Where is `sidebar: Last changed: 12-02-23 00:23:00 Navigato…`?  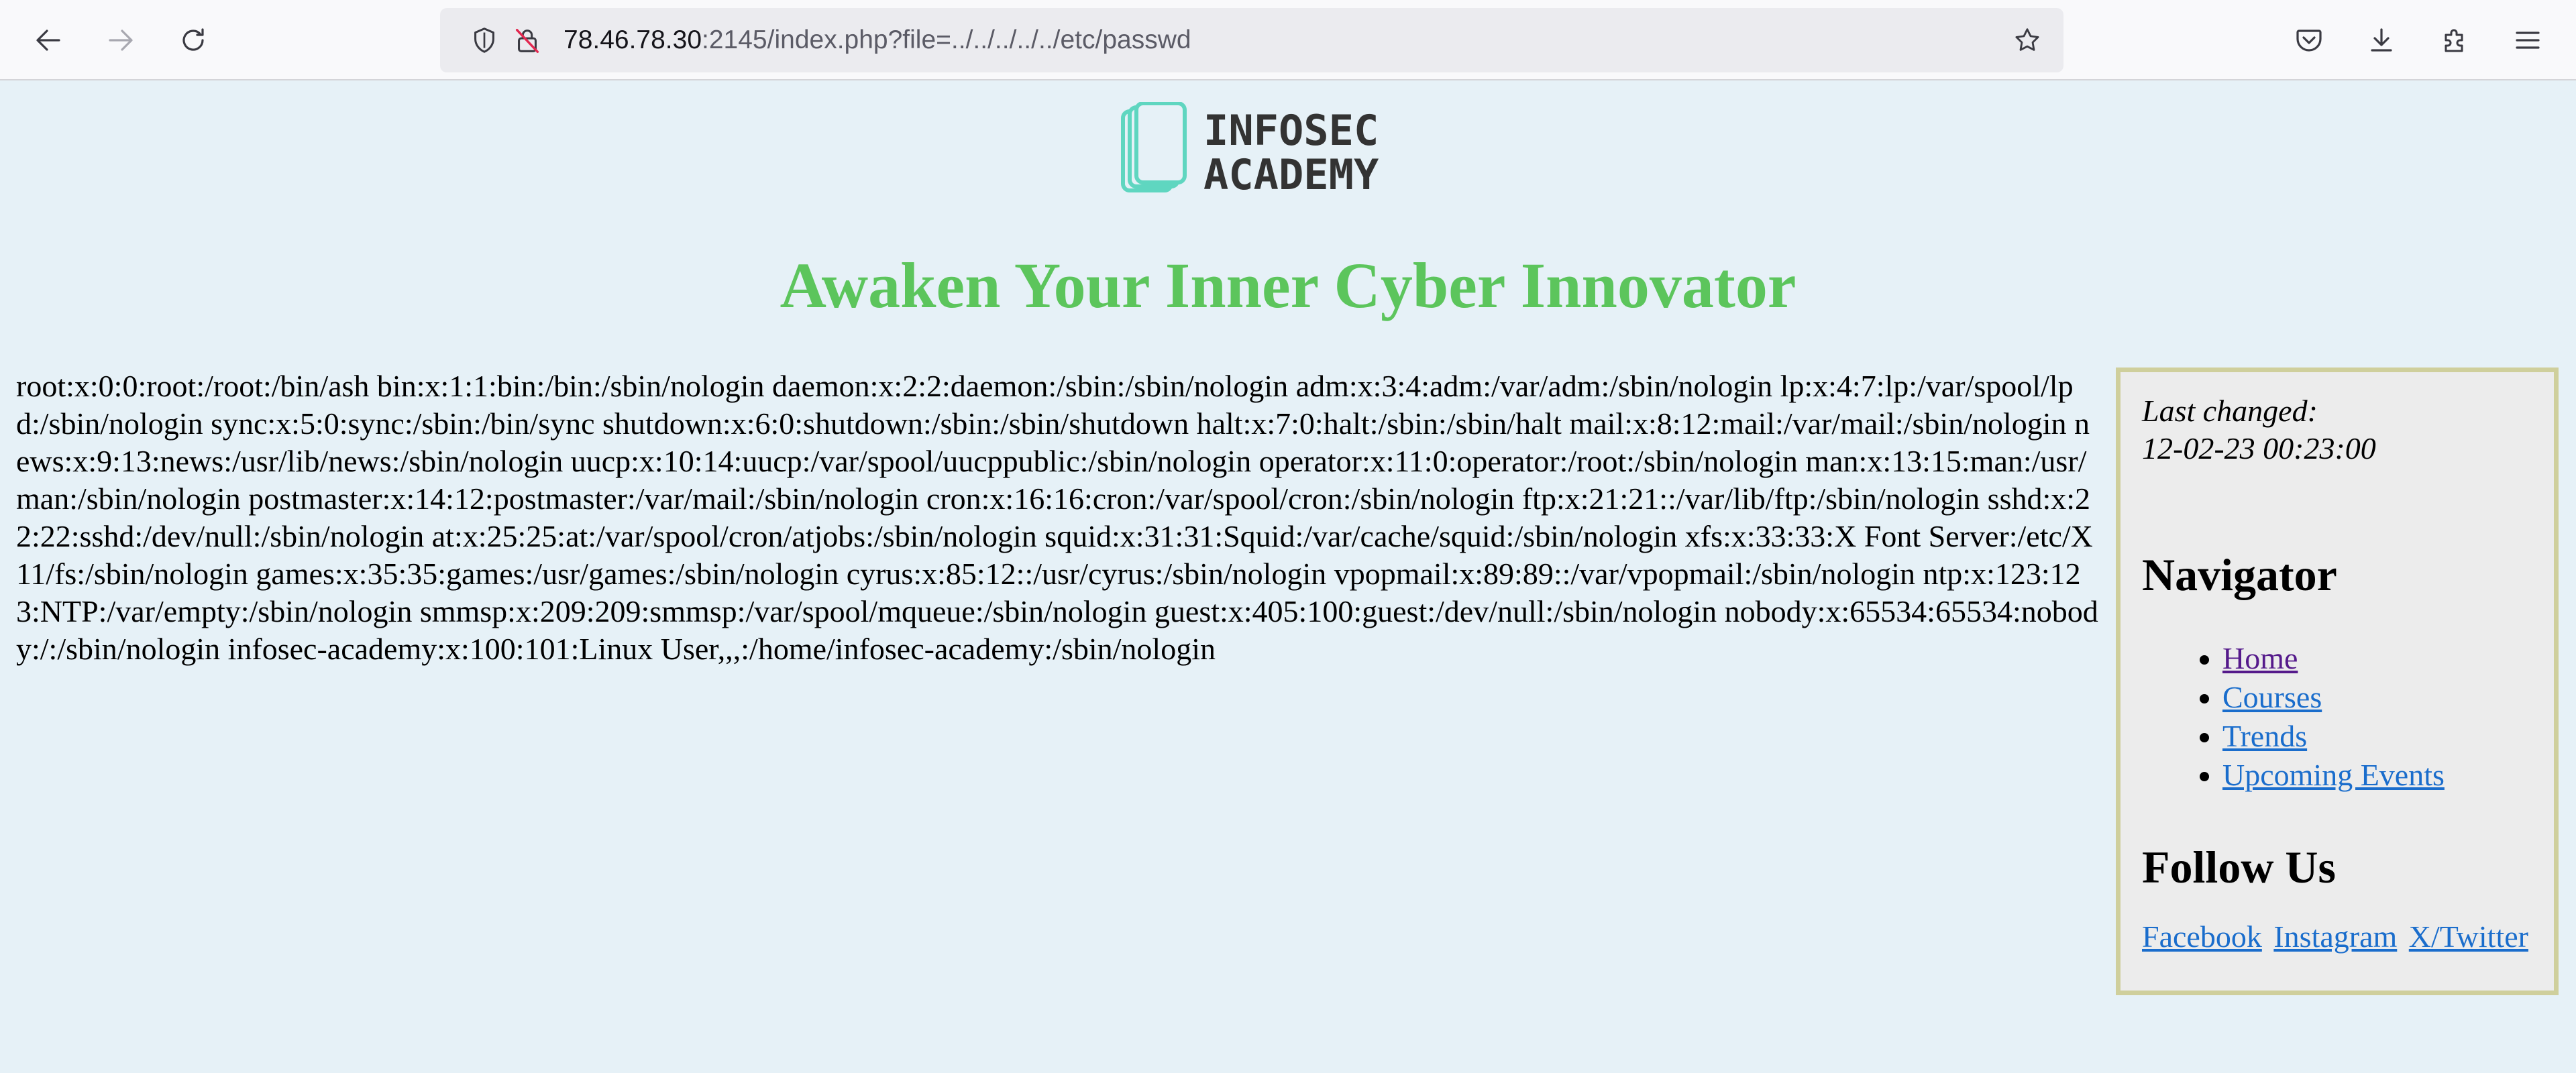
sidebar: Last changed: 12-02-23 00:23:00 Navigato… is located at coordinates (2337, 681).